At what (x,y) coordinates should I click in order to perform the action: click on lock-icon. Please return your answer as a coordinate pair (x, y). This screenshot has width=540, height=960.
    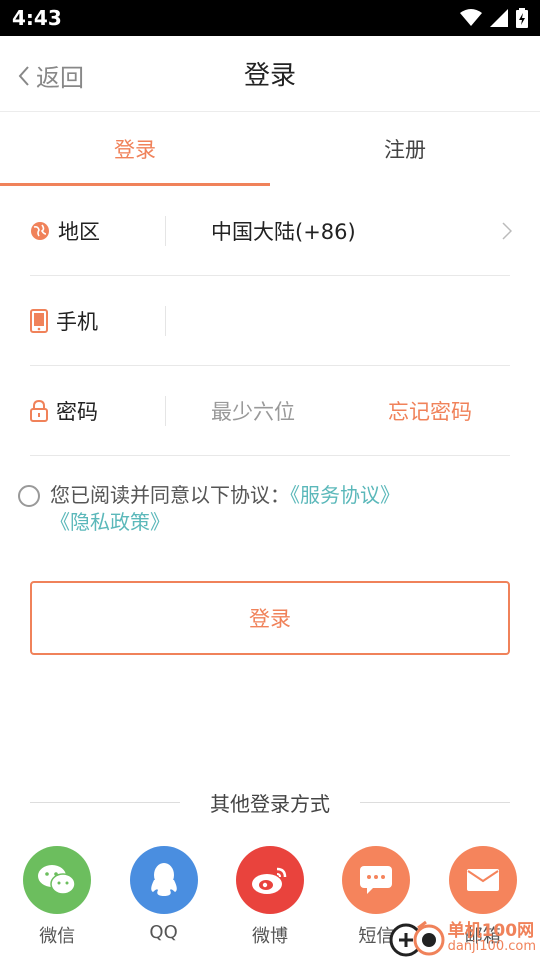
    Looking at the image, I should click on (39, 410).